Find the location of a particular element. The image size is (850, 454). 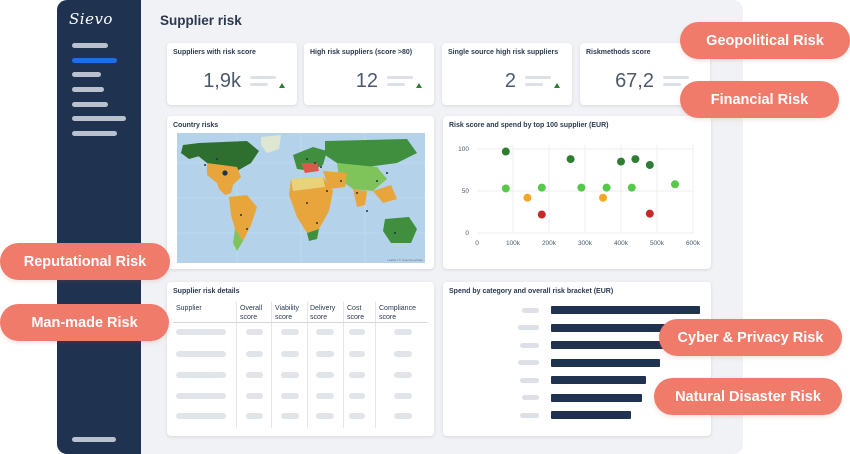

kpi-value: 1,9k is located at coordinates (222, 81).